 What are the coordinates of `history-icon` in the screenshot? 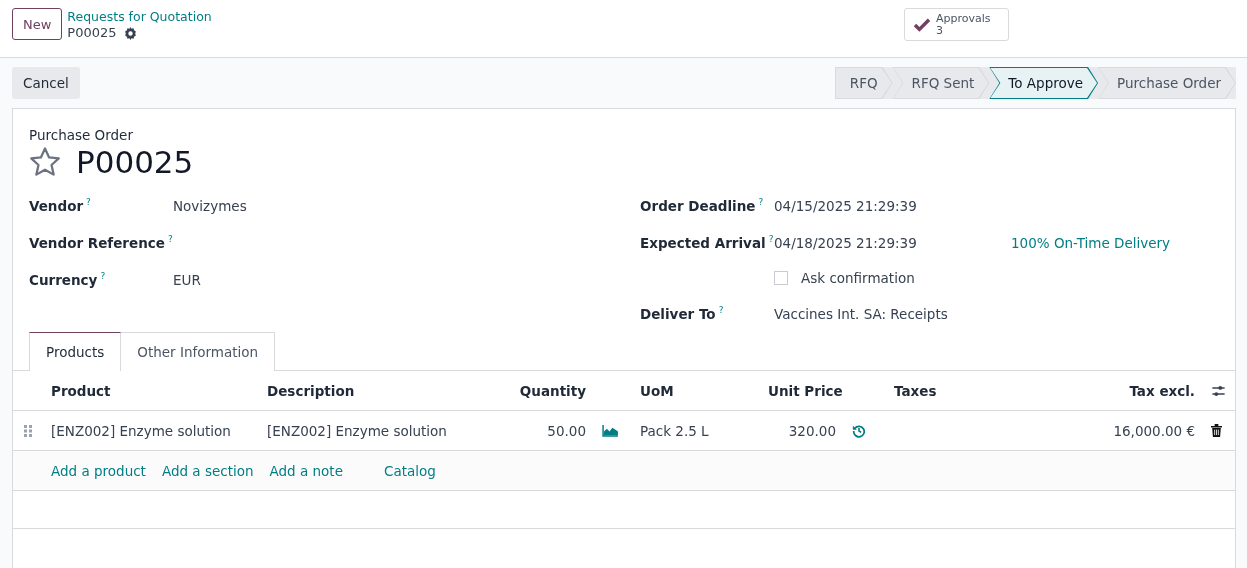 It's located at (859, 430).